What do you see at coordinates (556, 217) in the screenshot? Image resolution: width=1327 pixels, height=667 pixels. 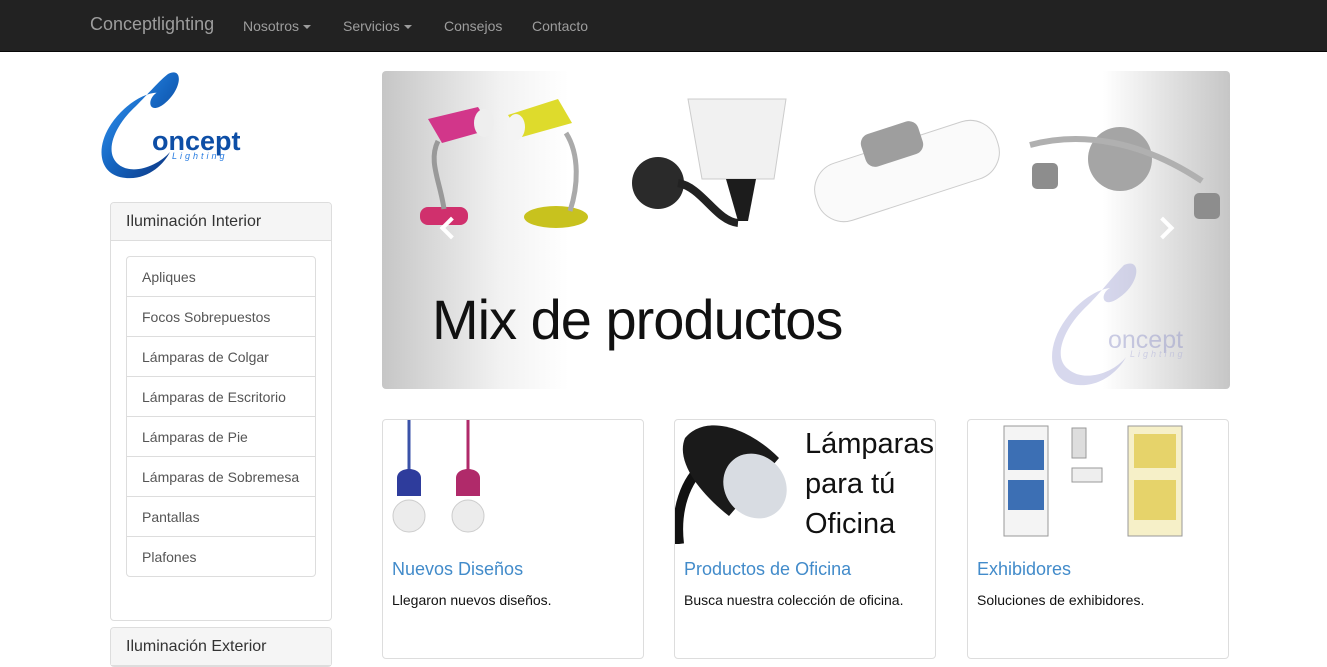 I see `yellow-lamp-base` at bounding box center [556, 217].